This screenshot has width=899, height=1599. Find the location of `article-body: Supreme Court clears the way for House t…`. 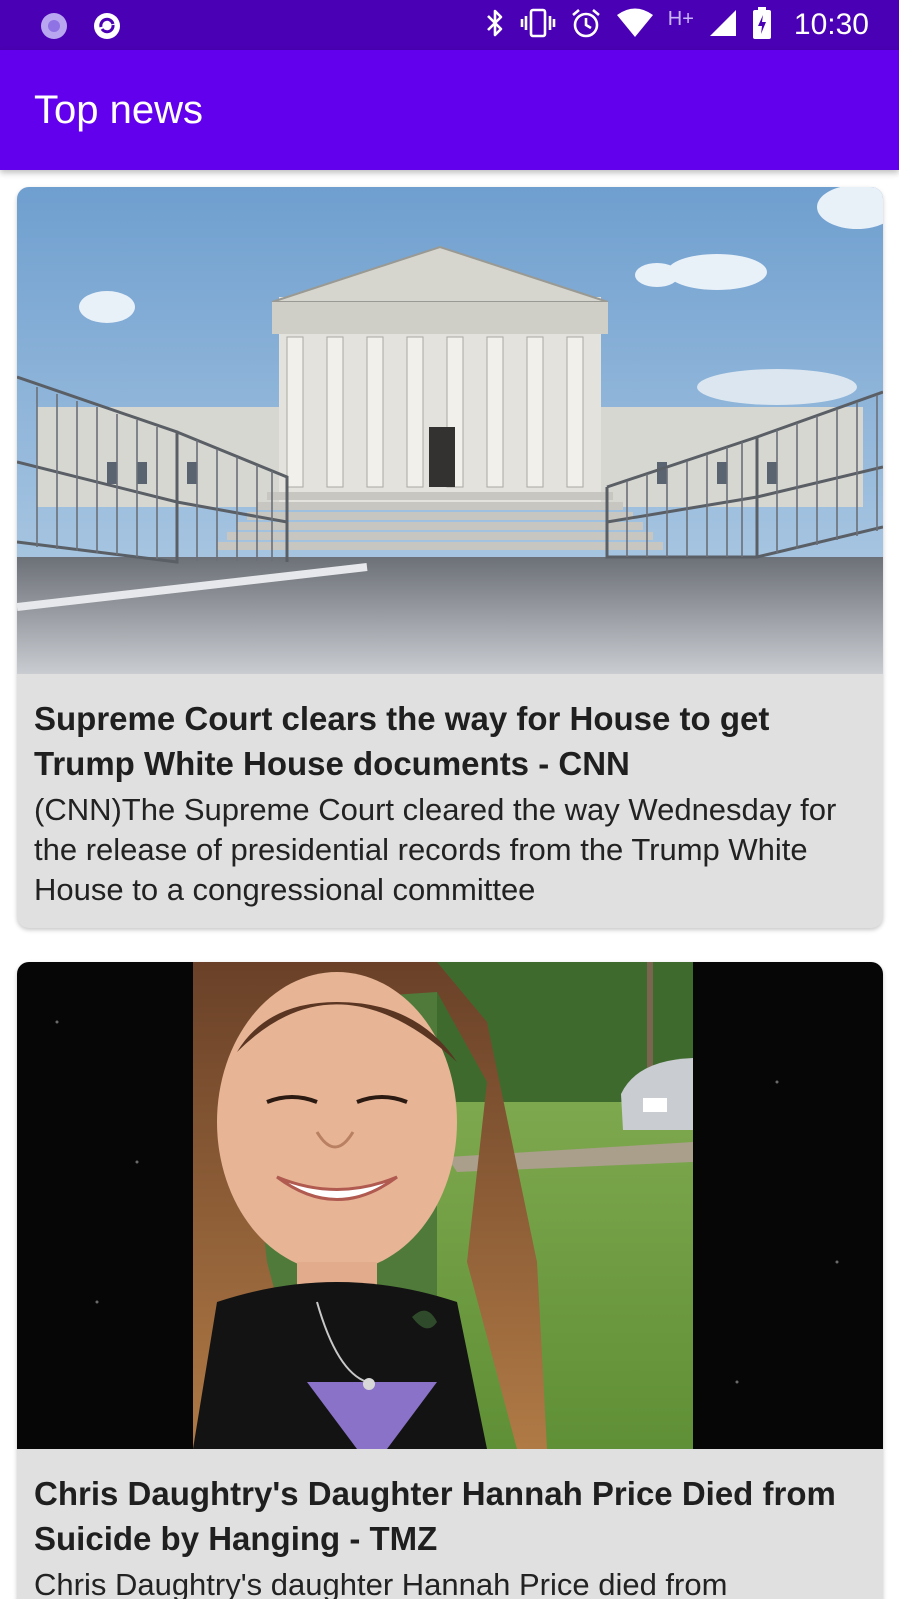

article-body: Supreme Court clears the way for House t… is located at coordinates (450, 792).